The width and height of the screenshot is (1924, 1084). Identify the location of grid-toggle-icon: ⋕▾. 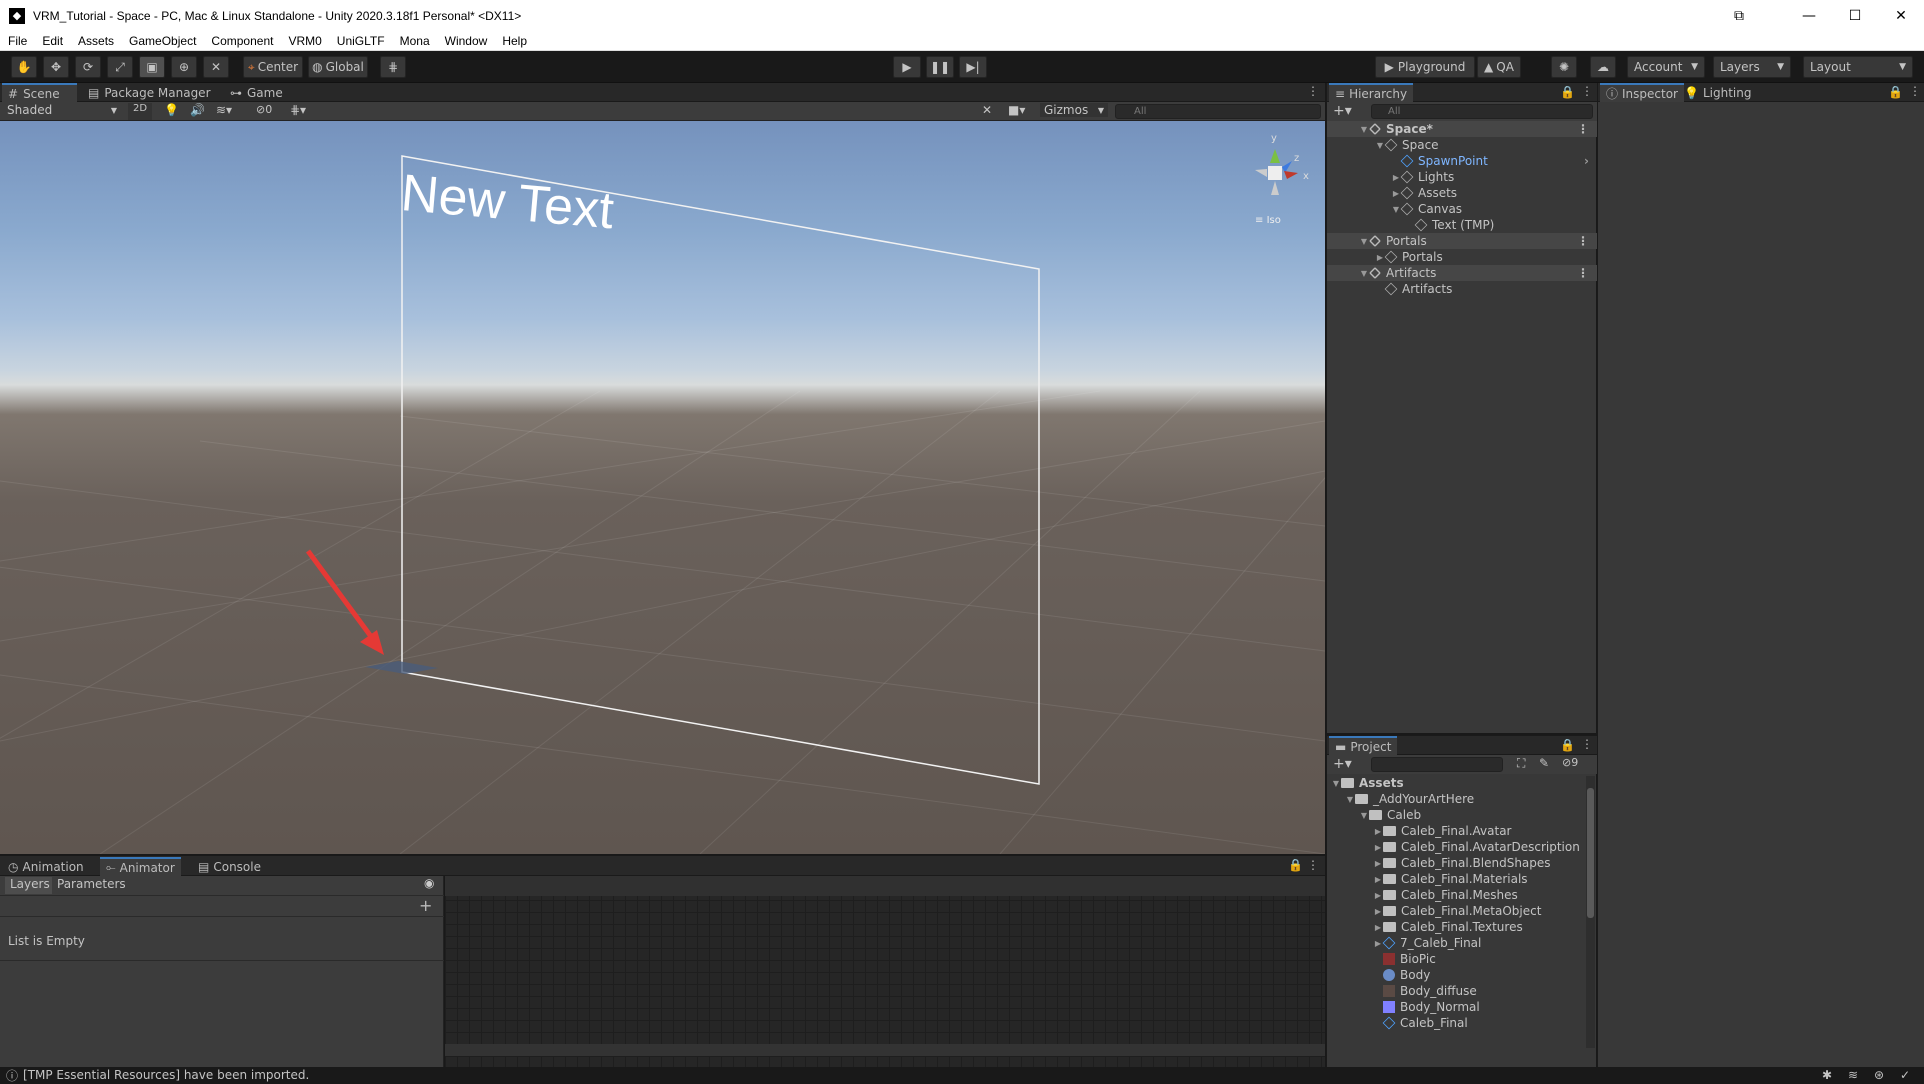
(298, 110).